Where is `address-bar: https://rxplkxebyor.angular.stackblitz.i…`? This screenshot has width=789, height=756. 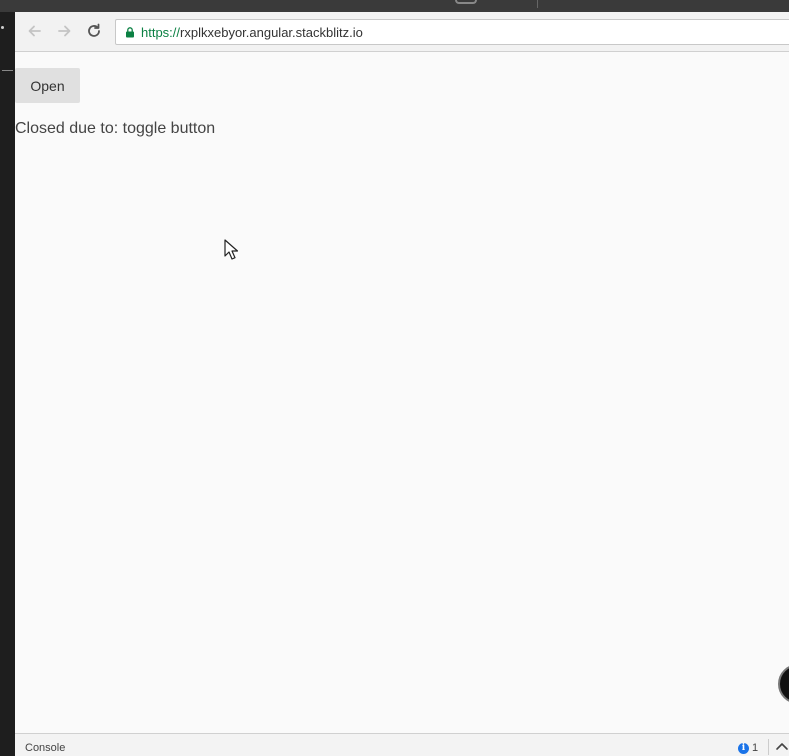 address-bar: https://rxplkxebyor.angular.stackblitz.i… is located at coordinates (452, 32).